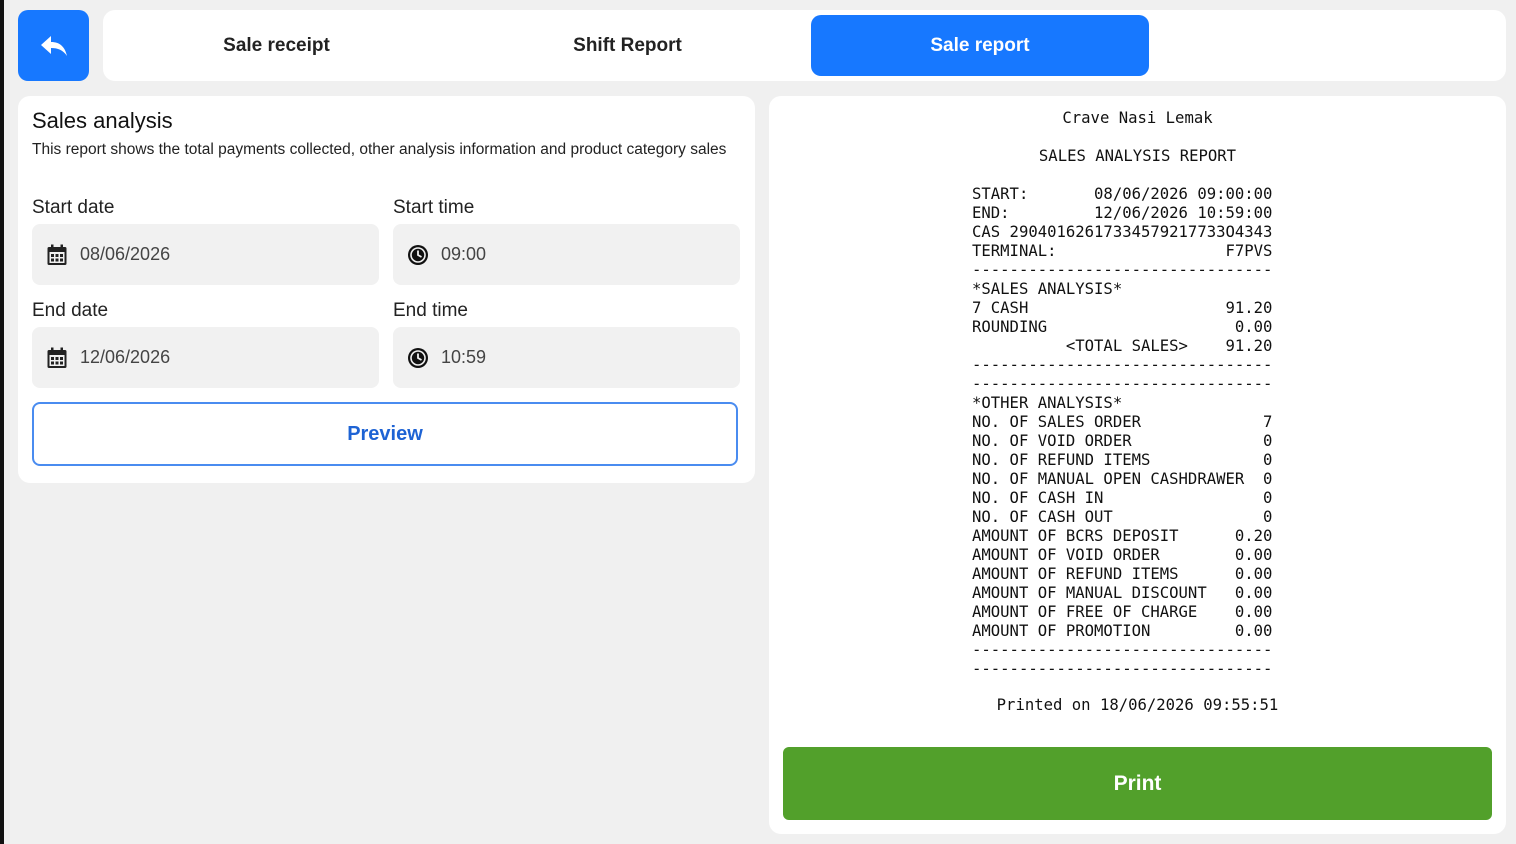  I want to click on receipt-line: NO. OF SALES ORDER 7, so click(1122, 422).